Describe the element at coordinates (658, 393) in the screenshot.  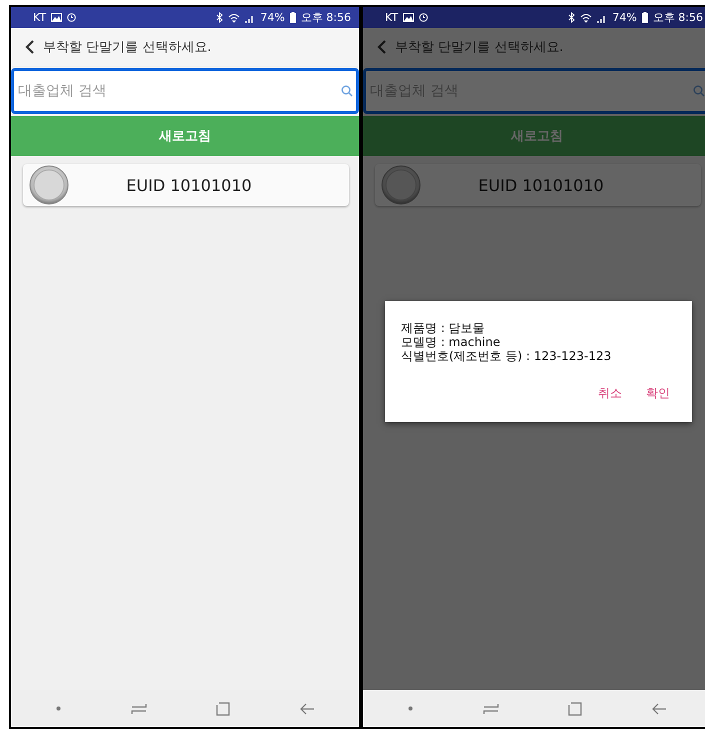
I see `confirm-button: 확인` at that location.